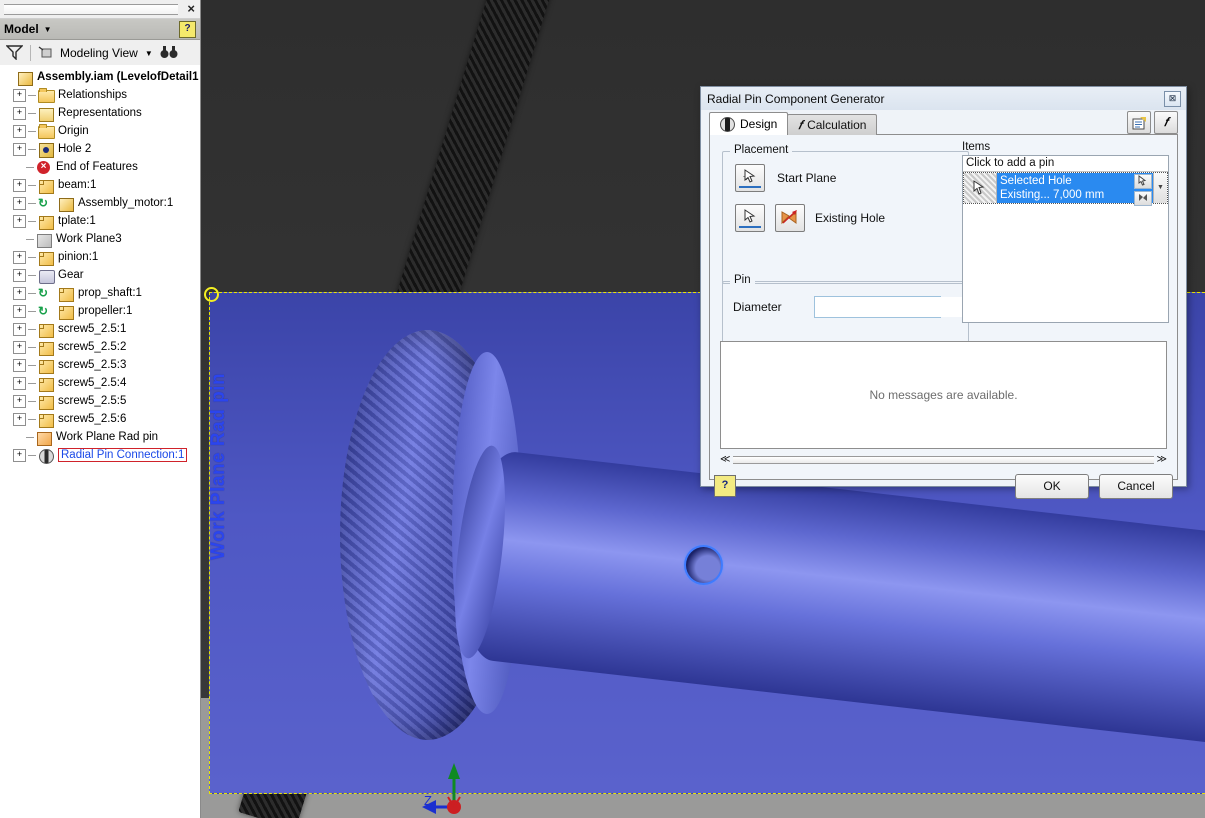 The image size is (1205, 818). Describe the element at coordinates (191, 8) in the screenshot. I see `panel-close-button: ×` at that location.